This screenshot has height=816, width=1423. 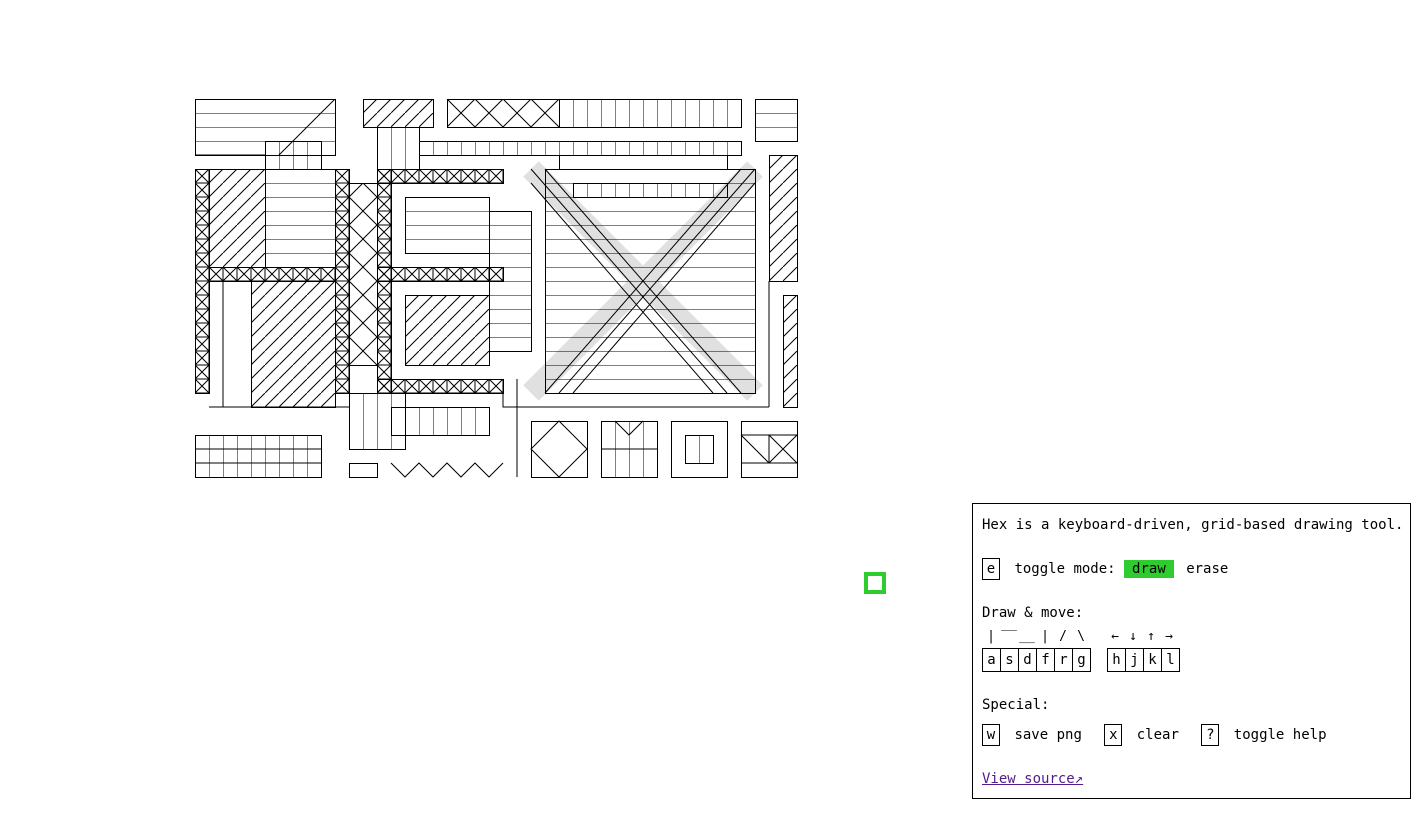 What do you see at coordinates (1157, 735) in the screenshot?
I see `clear-label: clear` at bounding box center [1157, 735].